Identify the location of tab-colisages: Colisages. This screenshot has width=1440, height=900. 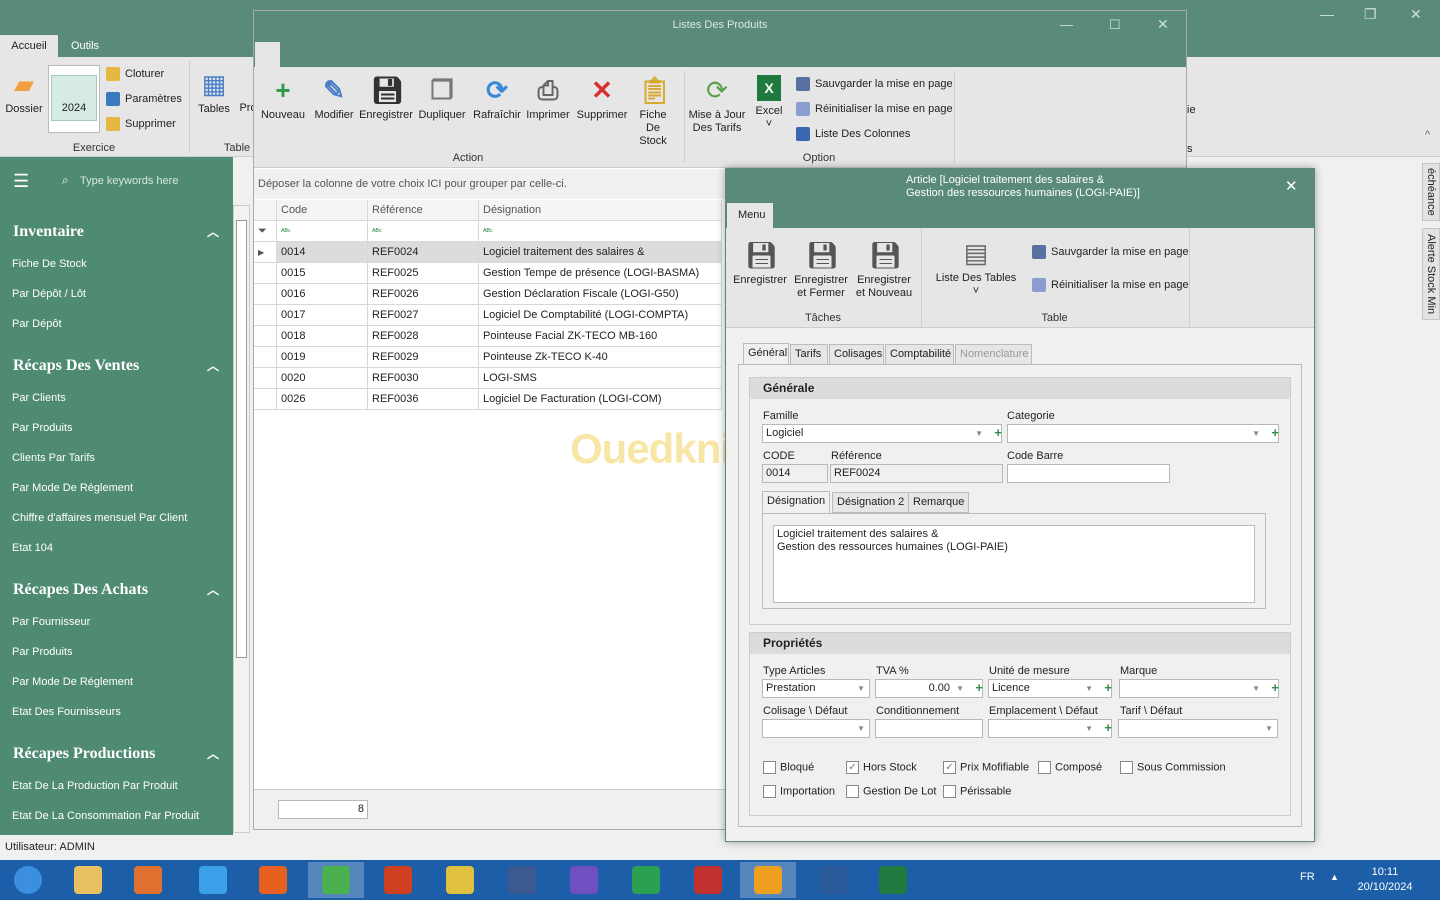
(856, 354).